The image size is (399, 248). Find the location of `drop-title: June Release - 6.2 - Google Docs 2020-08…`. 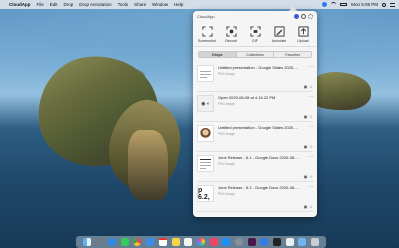

drop-title: June Release - 6.2 - Google Docs 2020-08… is located at coordinates (258, 187).